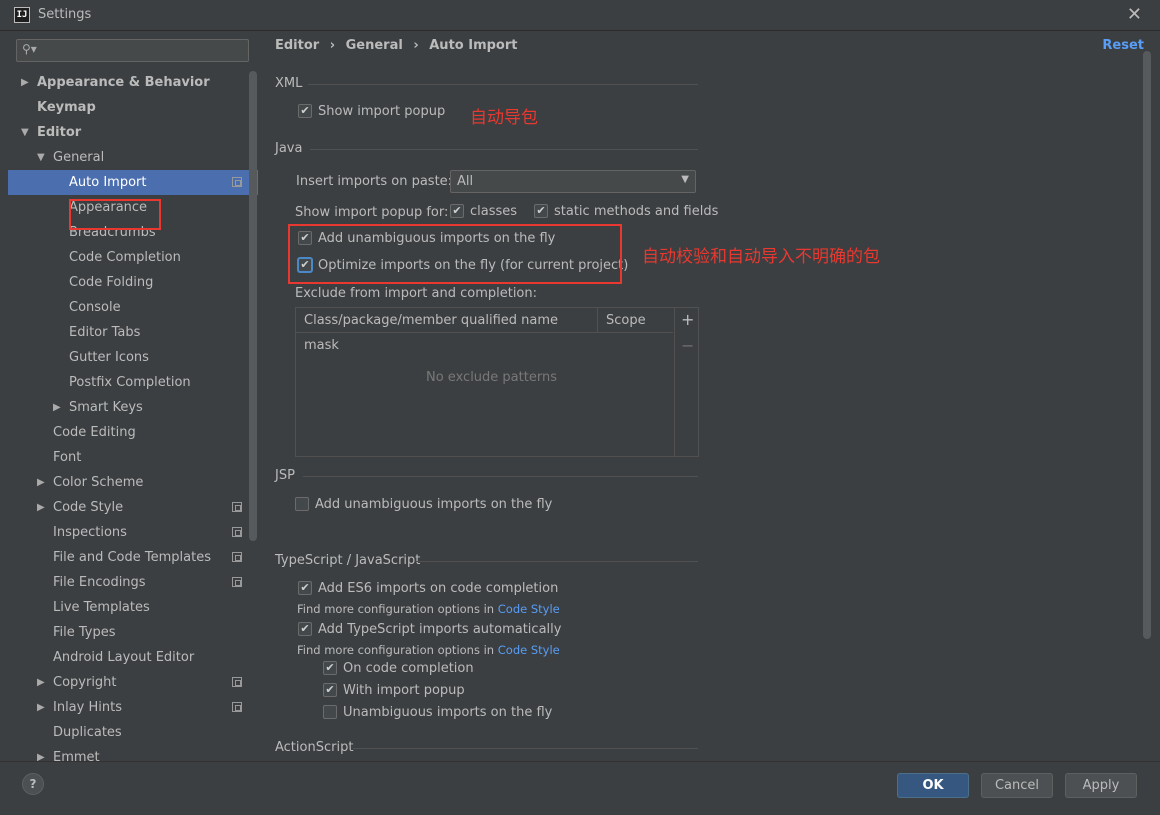 The image size is (1160, 815). I want to click on sidebar-item-code-completion: Code Completion, so click(133, 257).